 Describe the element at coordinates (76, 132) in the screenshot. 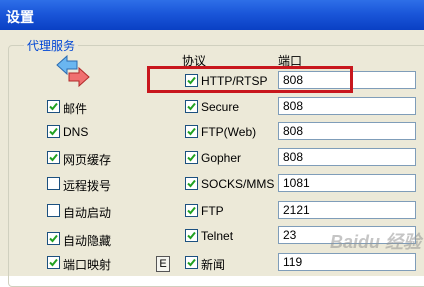

I see `left-option-label: DNS` at that location.